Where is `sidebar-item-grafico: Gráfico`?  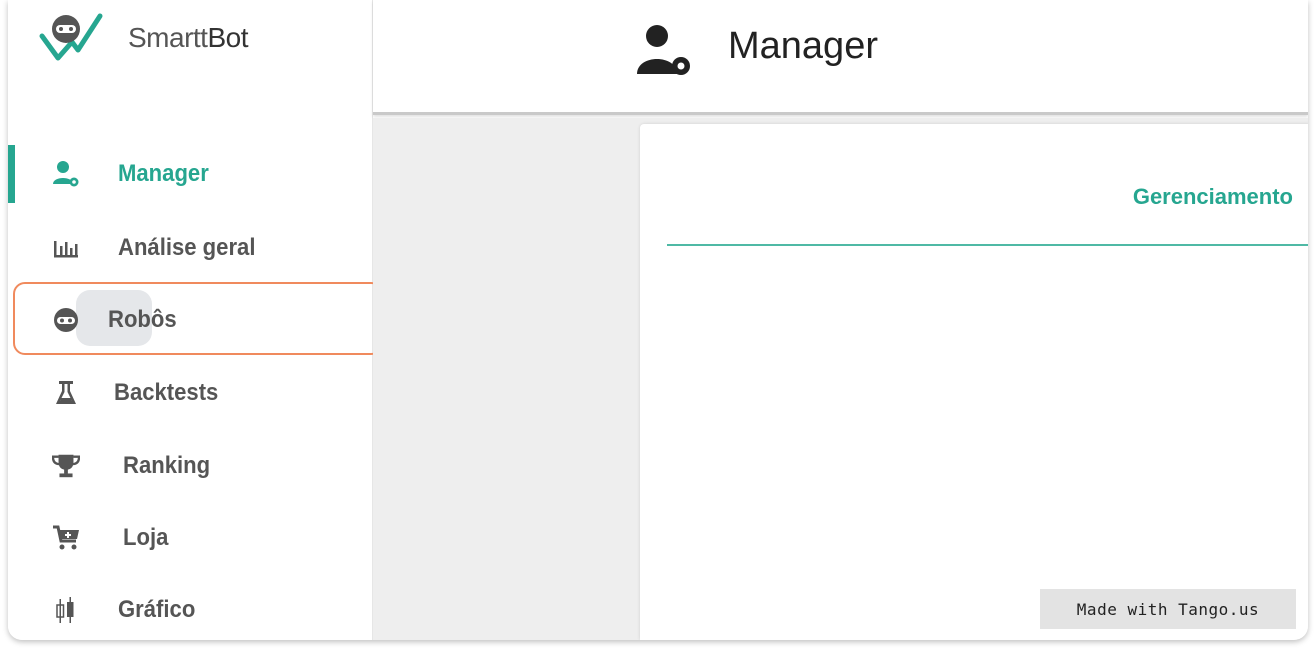 sidebar-item-grafico: Gráfico is located at coordinates (190, 610).